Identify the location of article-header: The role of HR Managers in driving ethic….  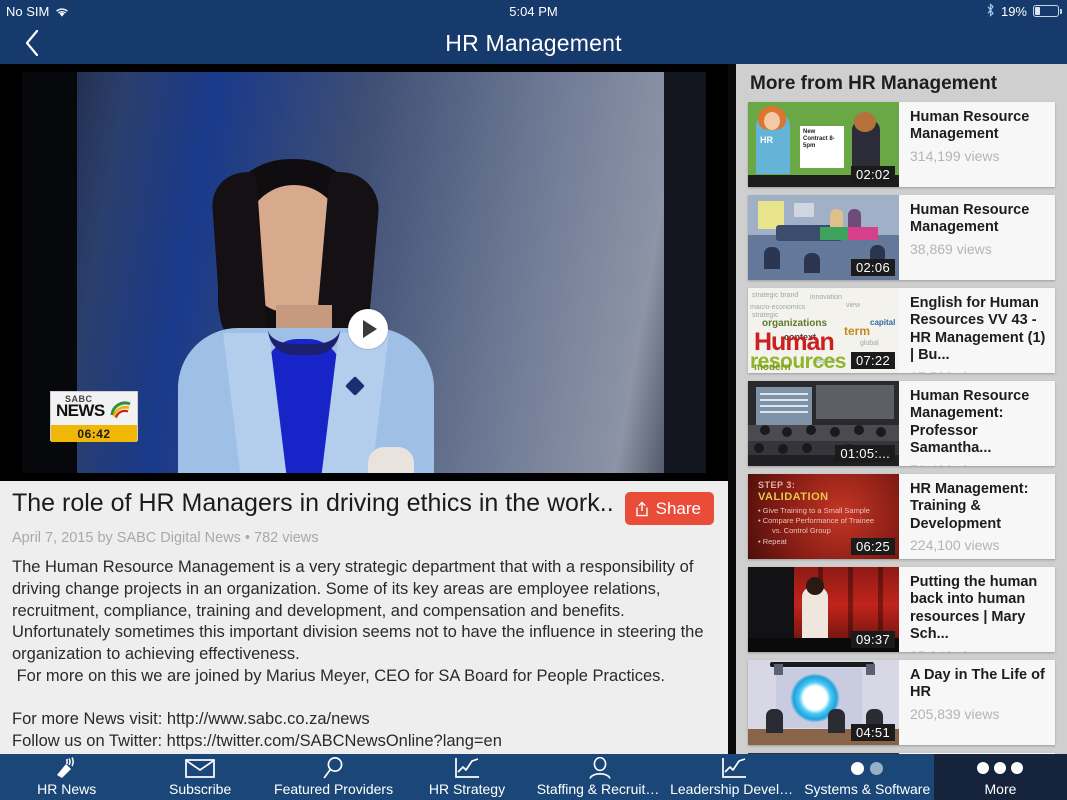
(363, 507).